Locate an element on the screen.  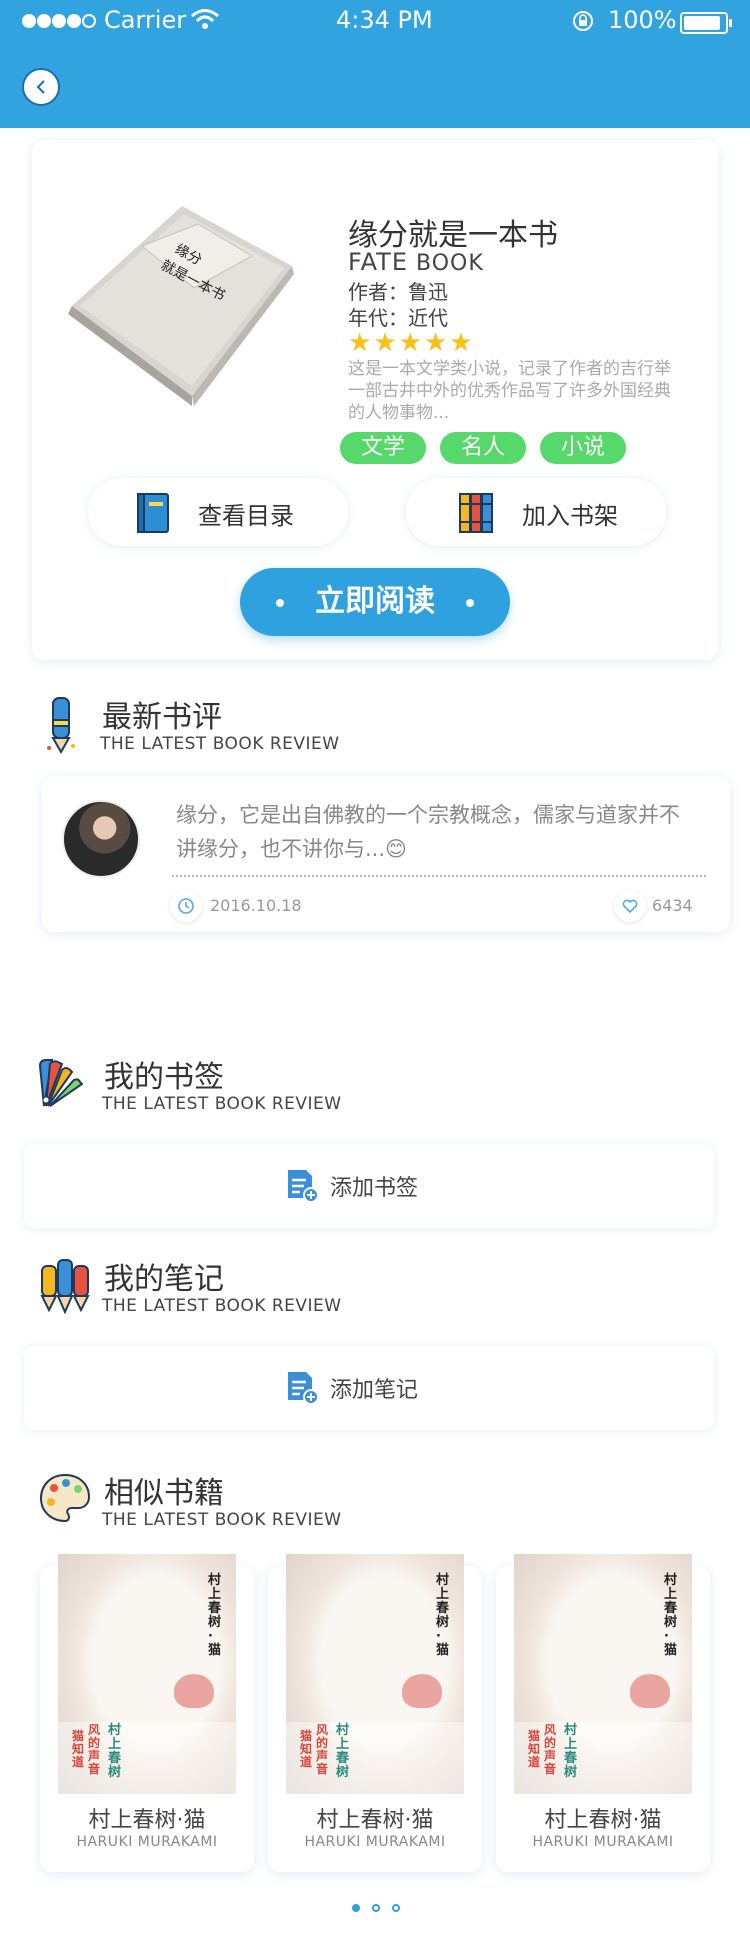
clock-time: 4:34 PM is located at coordinates (384, 20).